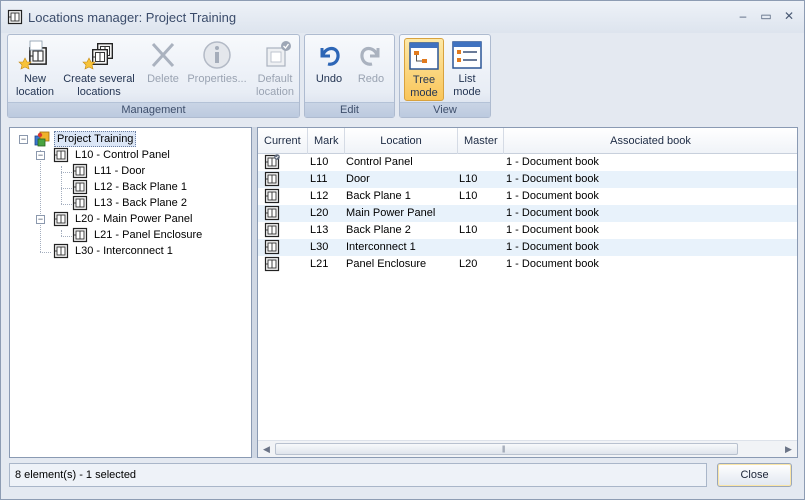 This screenshot has height=500, width=805. Describe the element at coordinates (527, 196) in the screenshot. I see `table-row: L12 Back Plane 1 L10 1 - Document book` at that location.